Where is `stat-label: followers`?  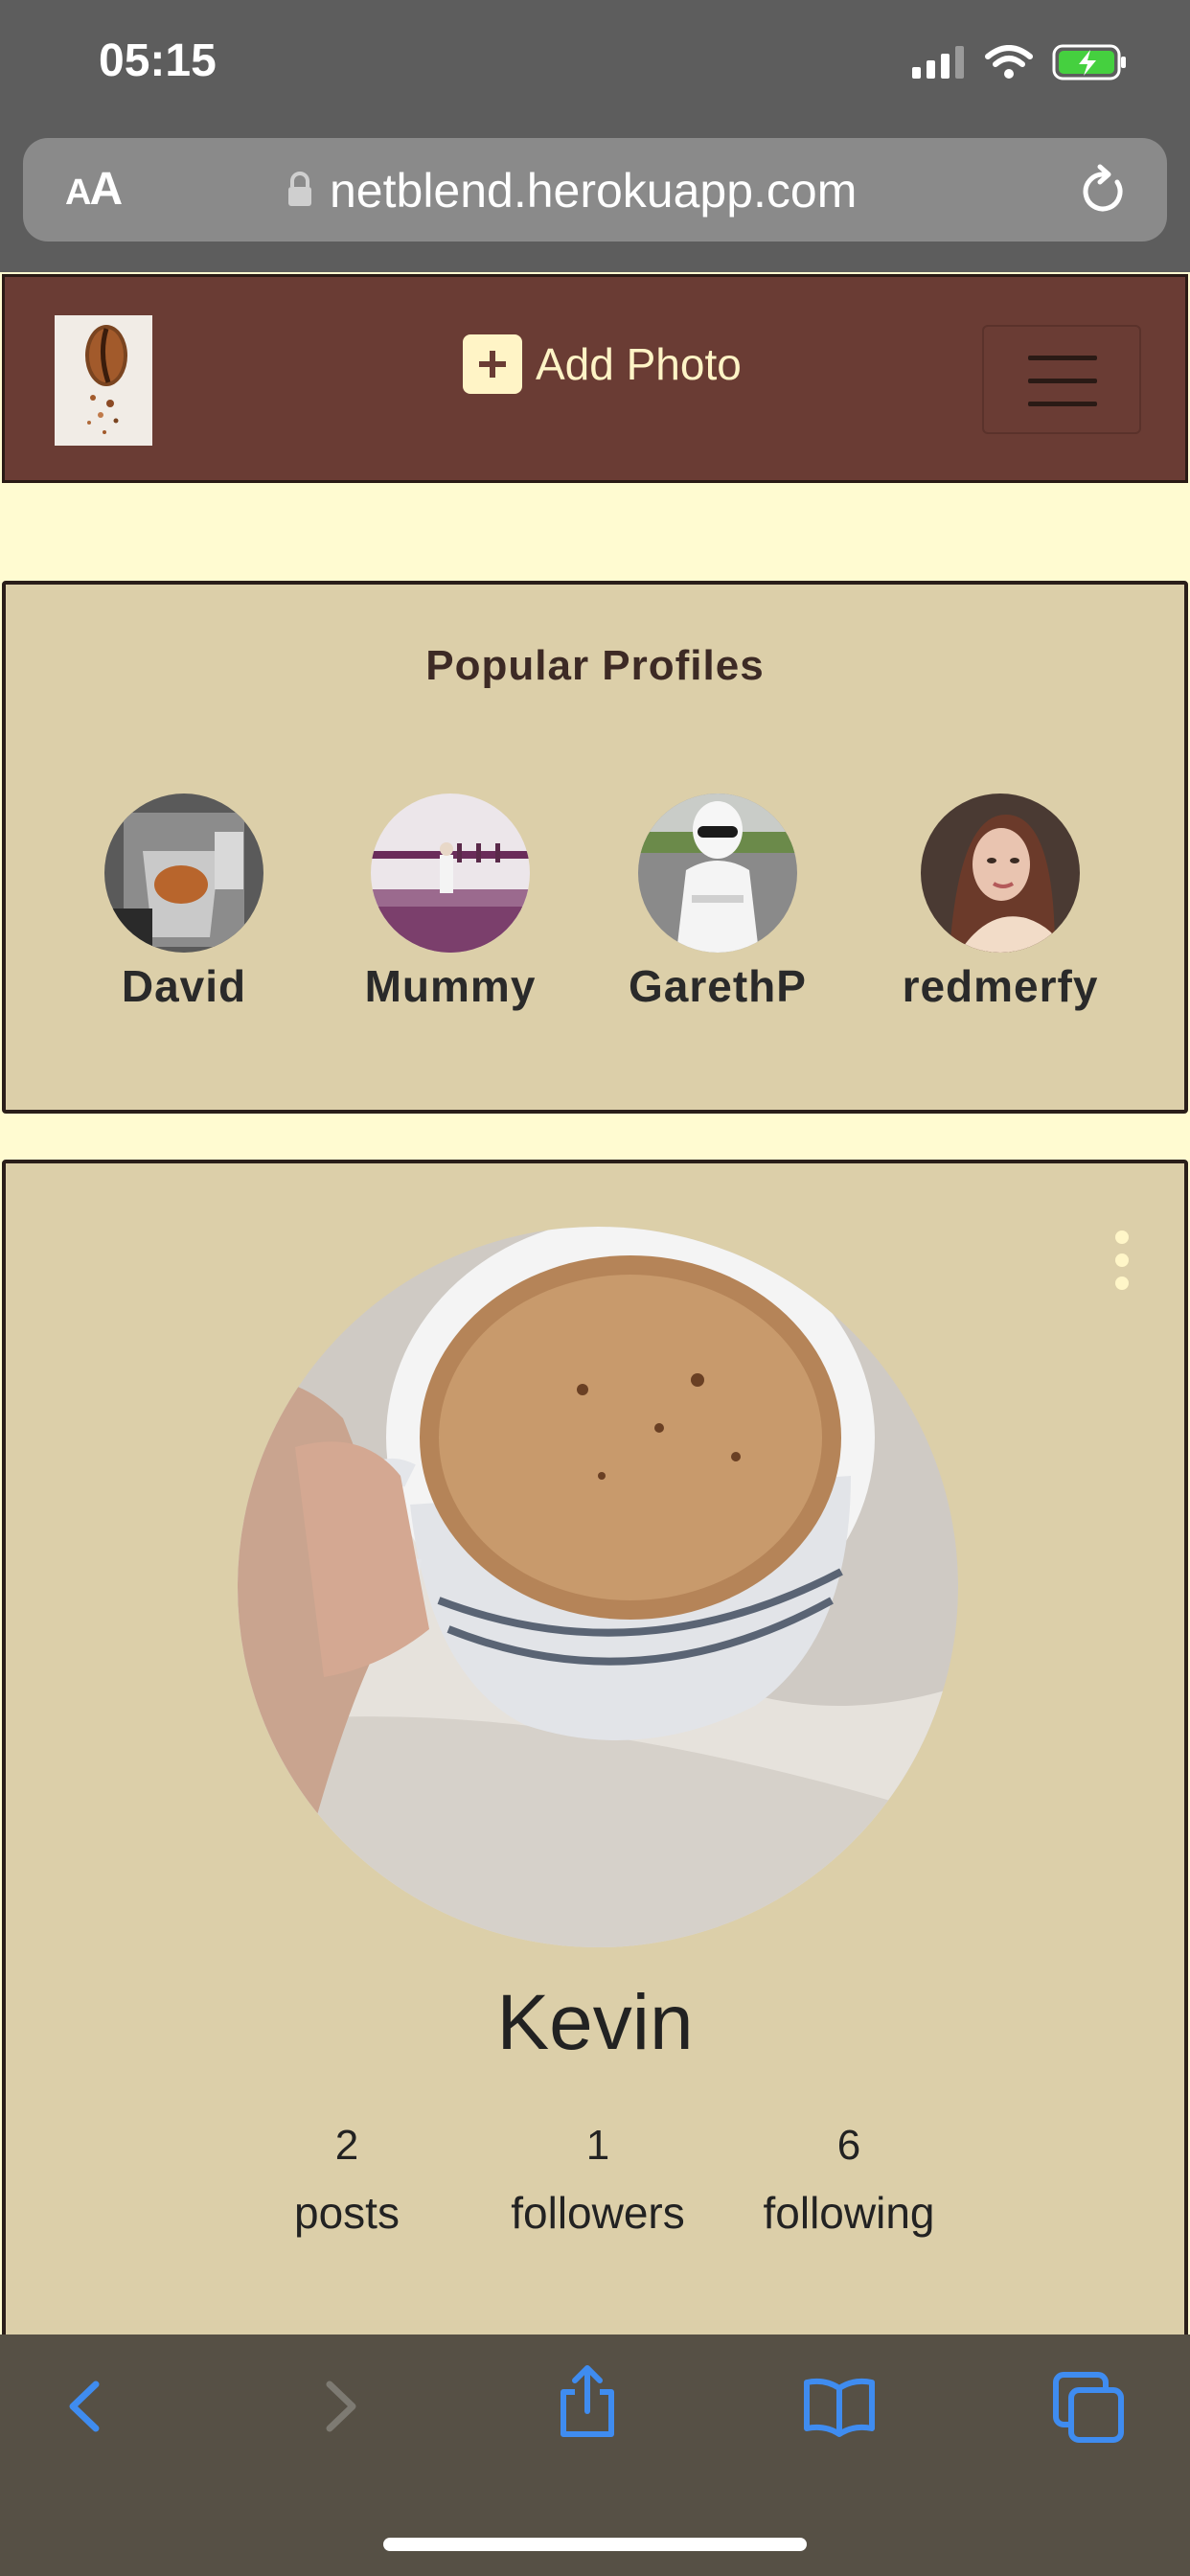
stat-label: followers is located at coordinates (598, 2213).